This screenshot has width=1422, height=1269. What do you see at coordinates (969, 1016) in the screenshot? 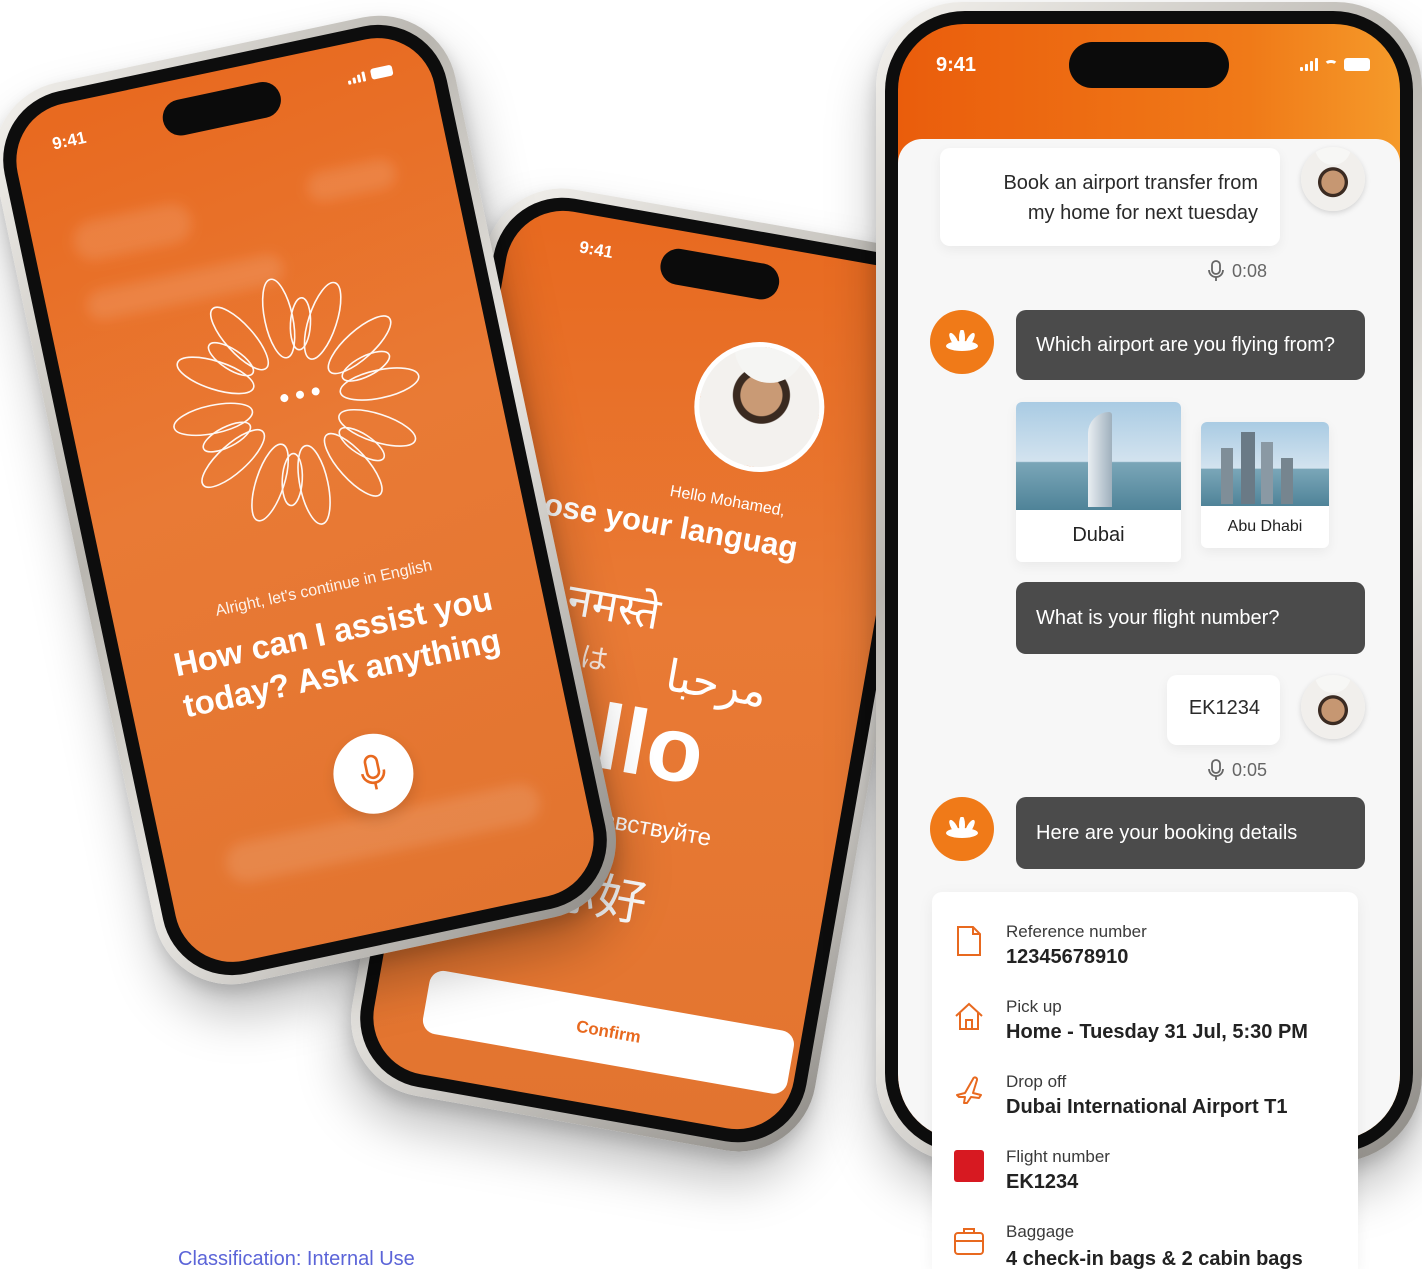
I see `home-icon` at bounding box center [969, 1016].